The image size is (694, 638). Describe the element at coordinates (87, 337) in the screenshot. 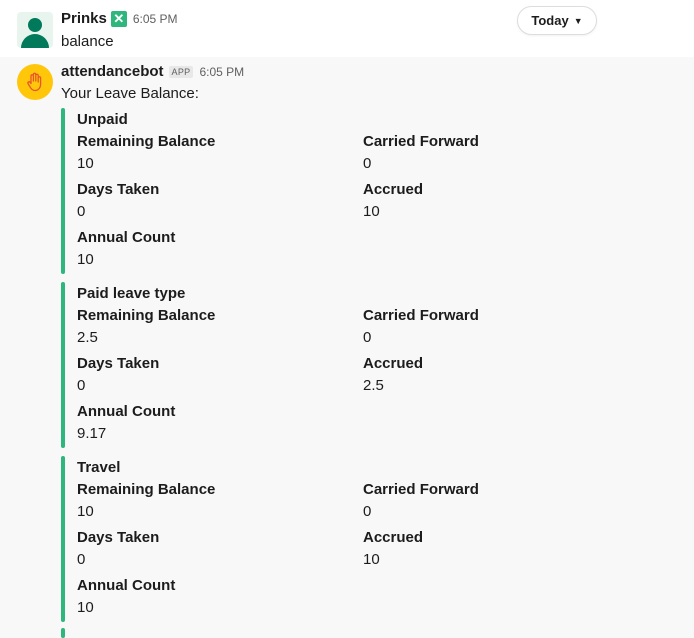

I see `remaining-balance-value: 2.5` at that location.